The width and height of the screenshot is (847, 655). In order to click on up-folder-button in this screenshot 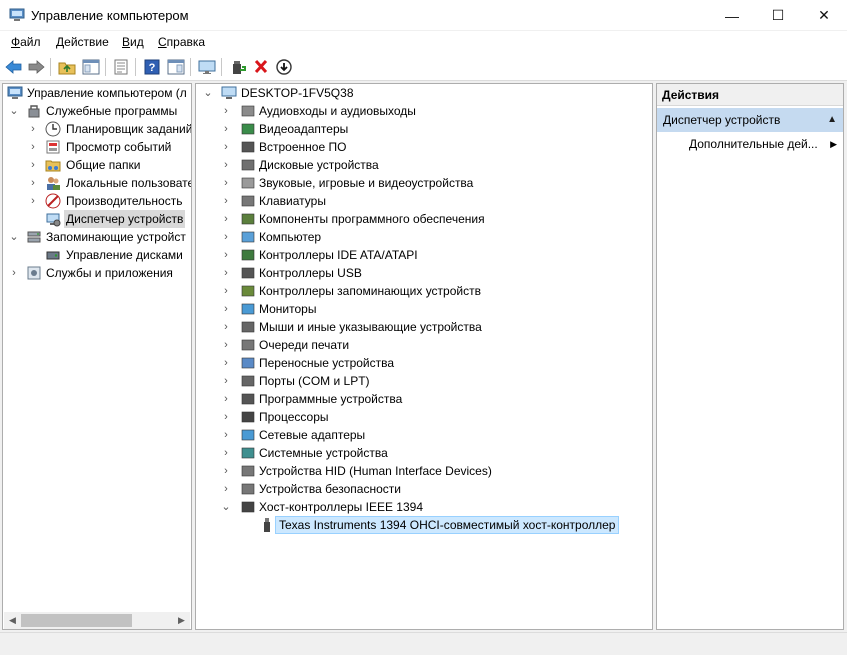, I will do `click(67, 67)`.